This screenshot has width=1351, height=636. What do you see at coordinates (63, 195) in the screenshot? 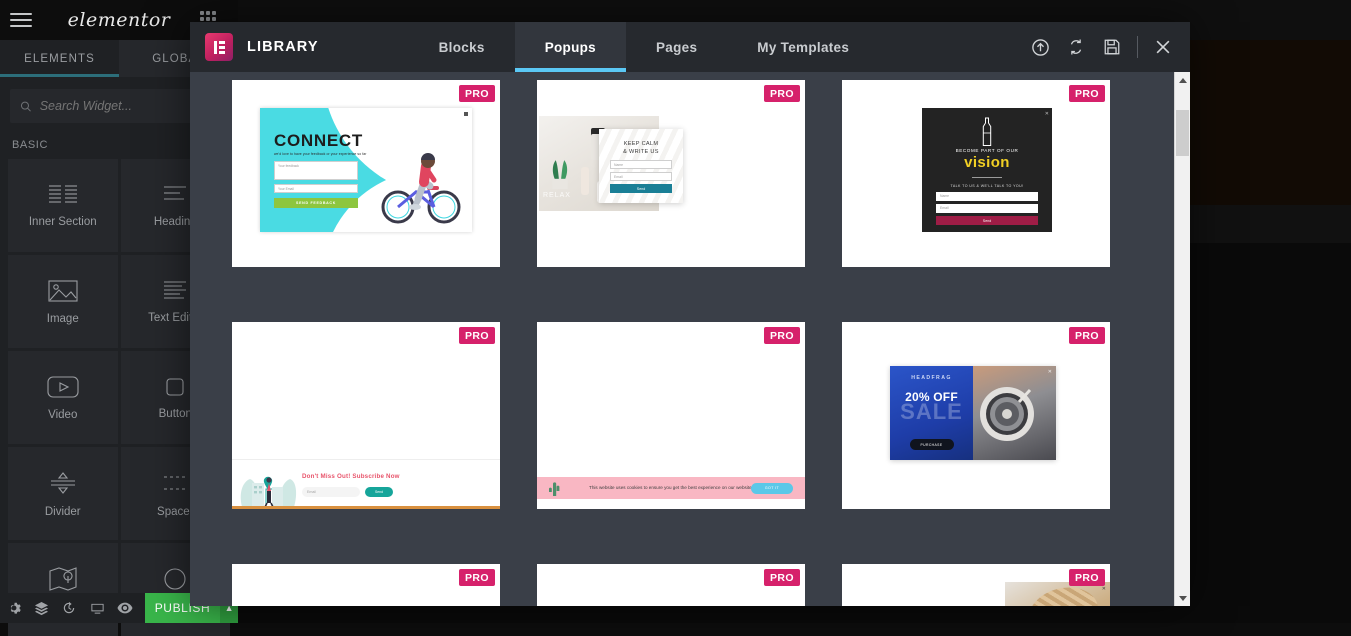
I see `columns-icon` at bounding box center [63, 195].